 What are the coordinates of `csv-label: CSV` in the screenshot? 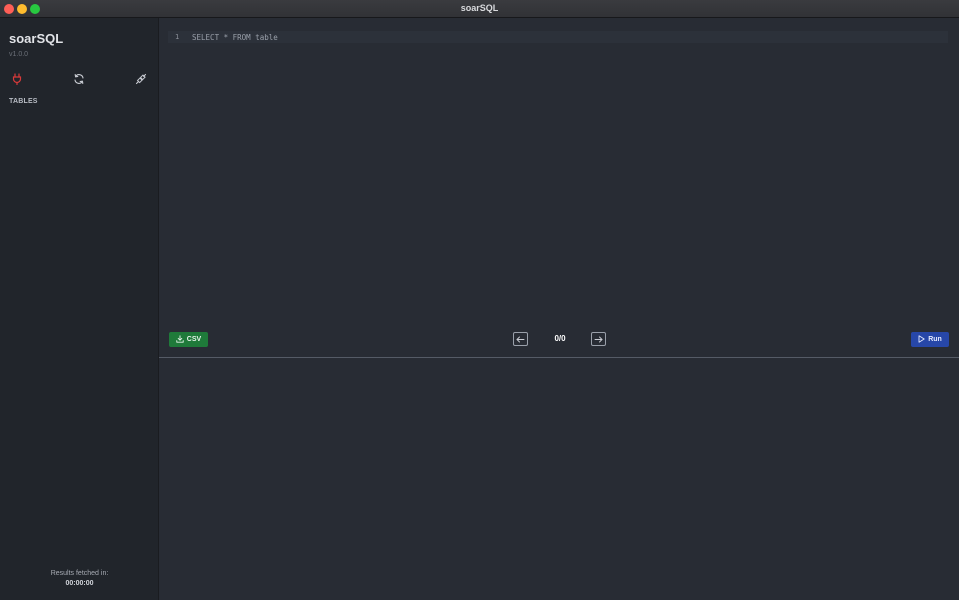 It's located at (194, 339).